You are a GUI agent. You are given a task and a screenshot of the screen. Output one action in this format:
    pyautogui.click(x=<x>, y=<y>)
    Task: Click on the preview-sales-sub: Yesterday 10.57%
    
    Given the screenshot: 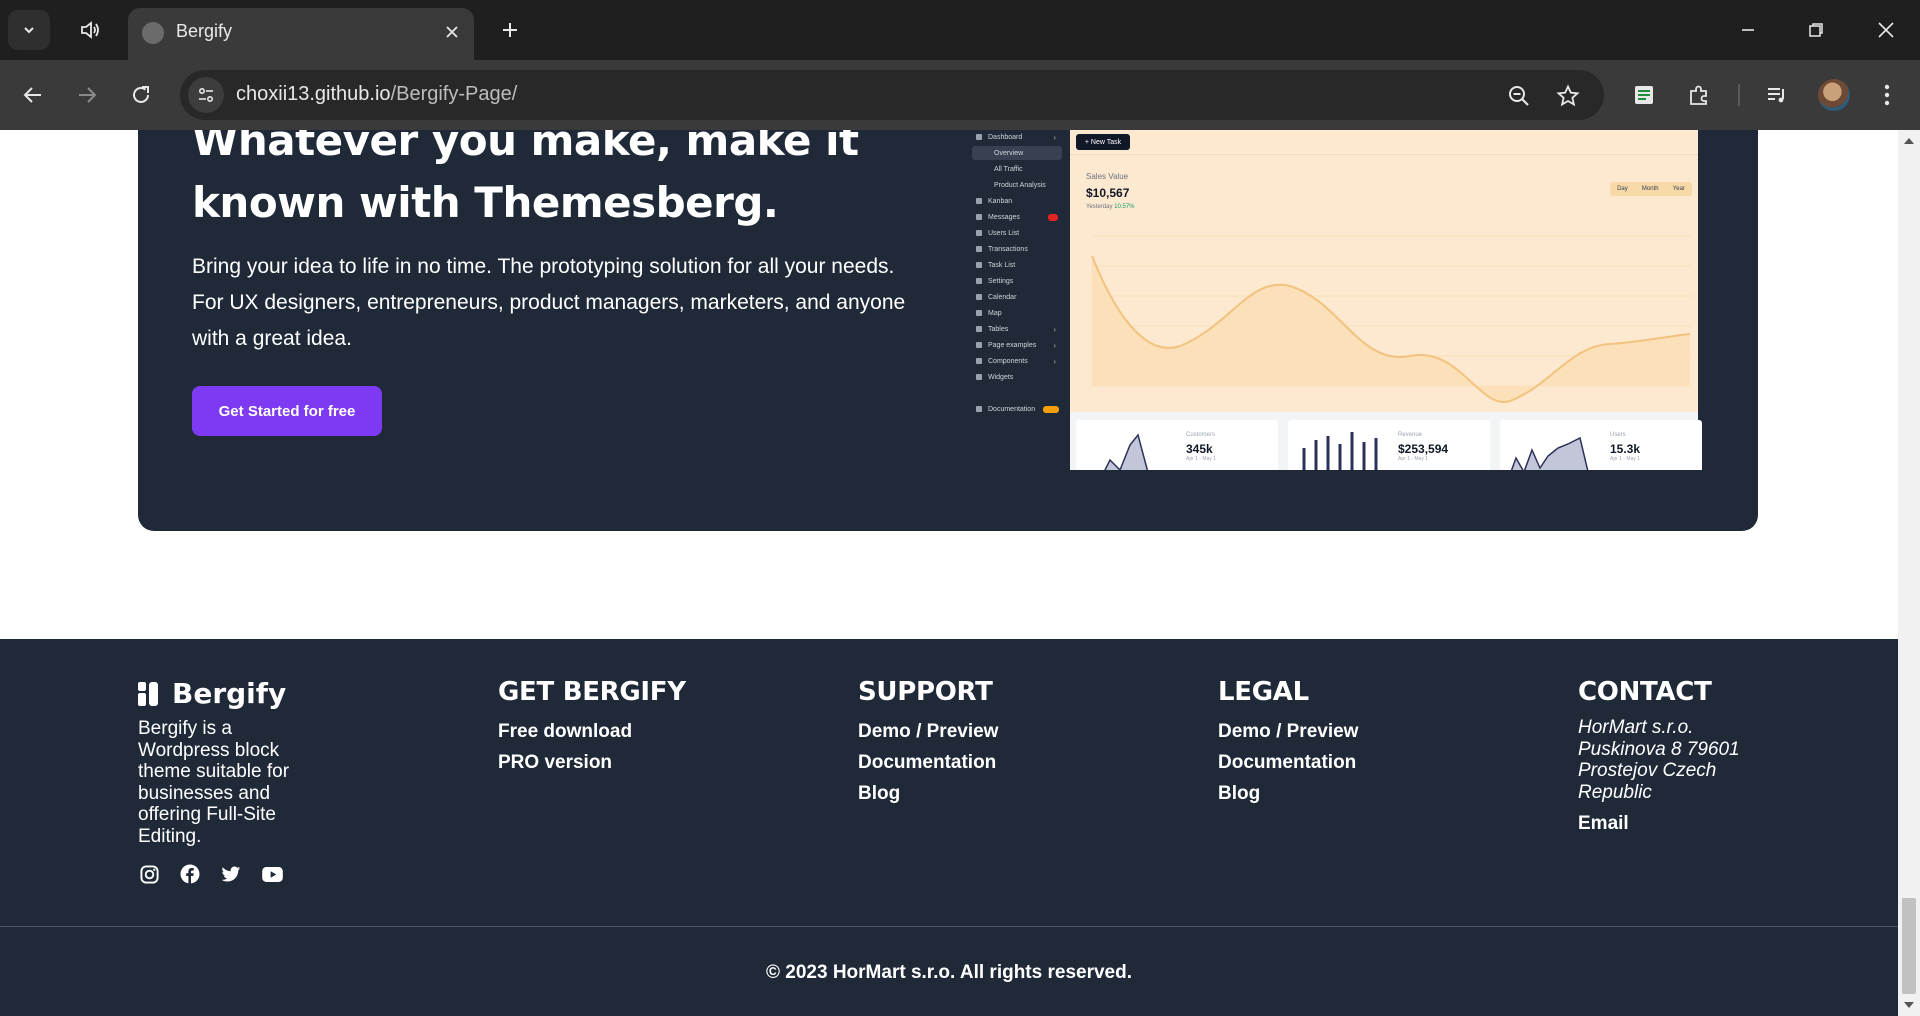 What is the action you would take?
    pyautogui.click(x=1110, y=207)
    